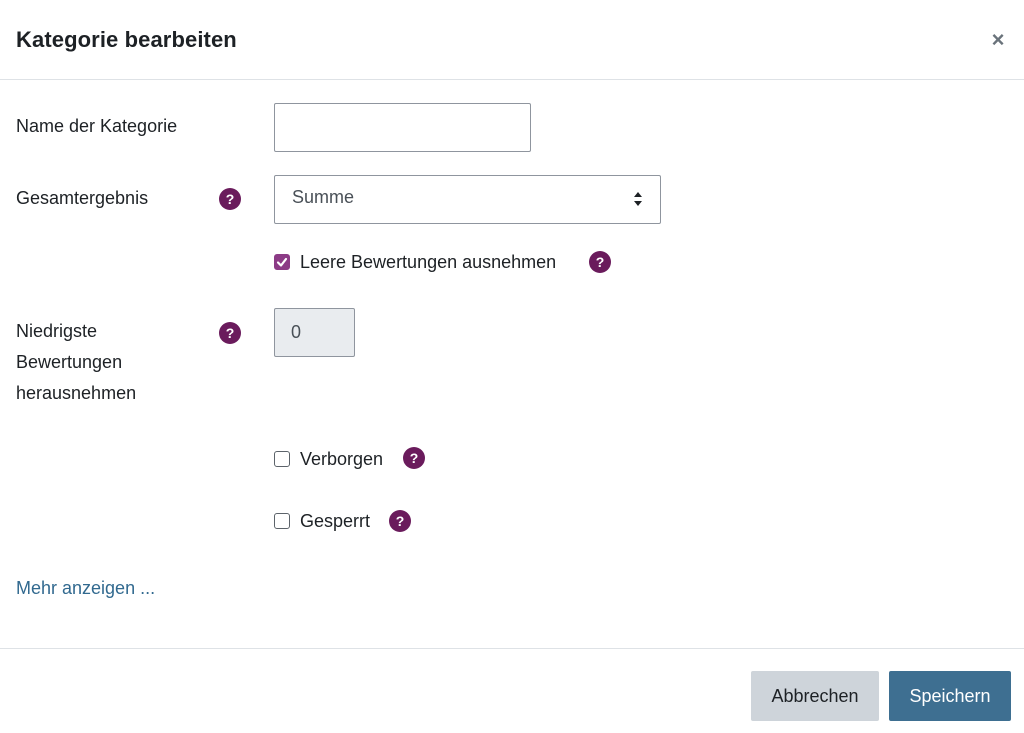  I want to click on aggregation-help-icon: ?, so click(230, 199).